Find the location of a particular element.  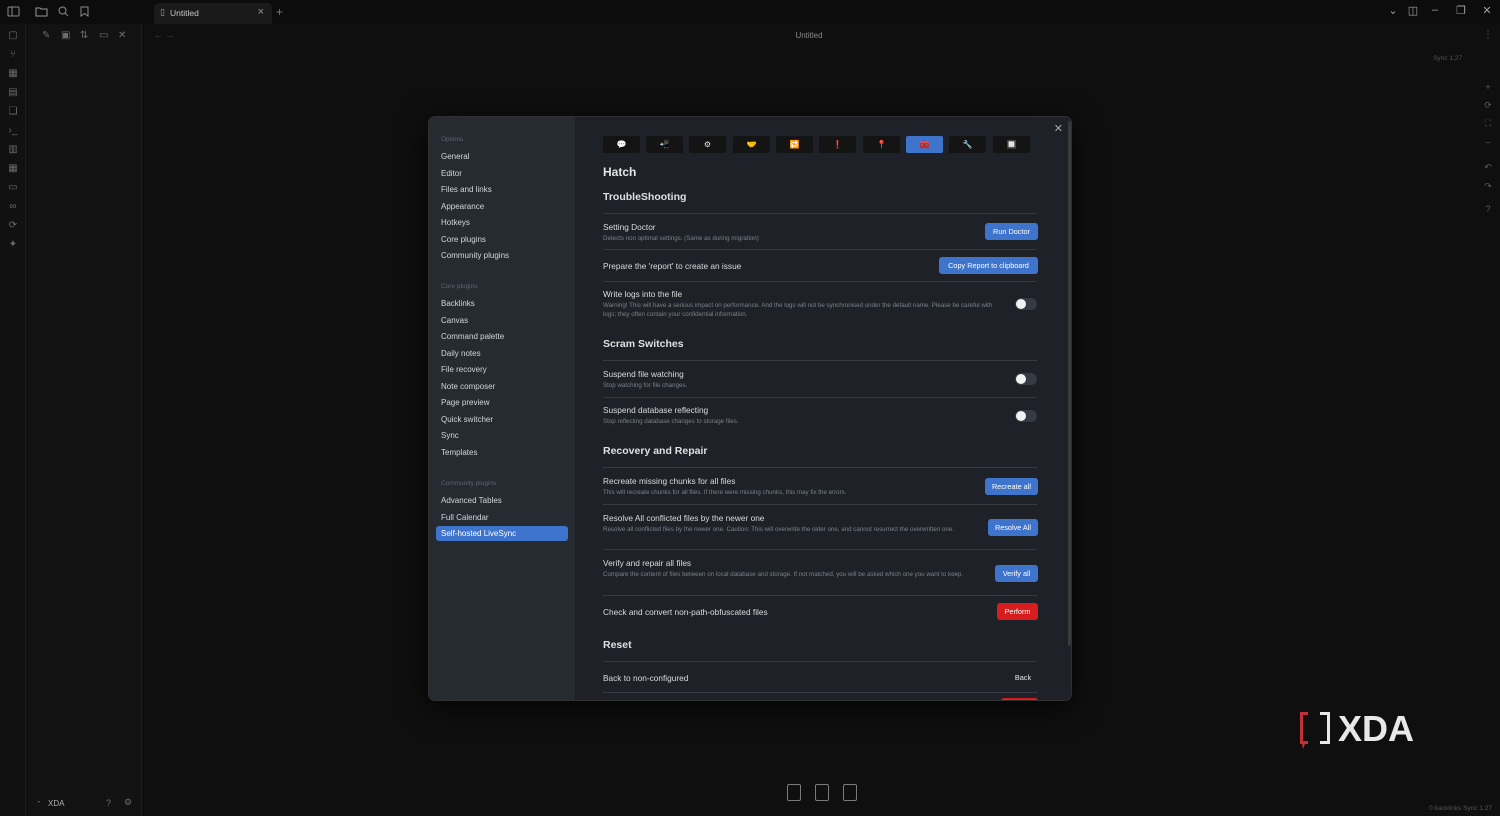

restore-icon: ❐ is located at coordinates (1461, 10).